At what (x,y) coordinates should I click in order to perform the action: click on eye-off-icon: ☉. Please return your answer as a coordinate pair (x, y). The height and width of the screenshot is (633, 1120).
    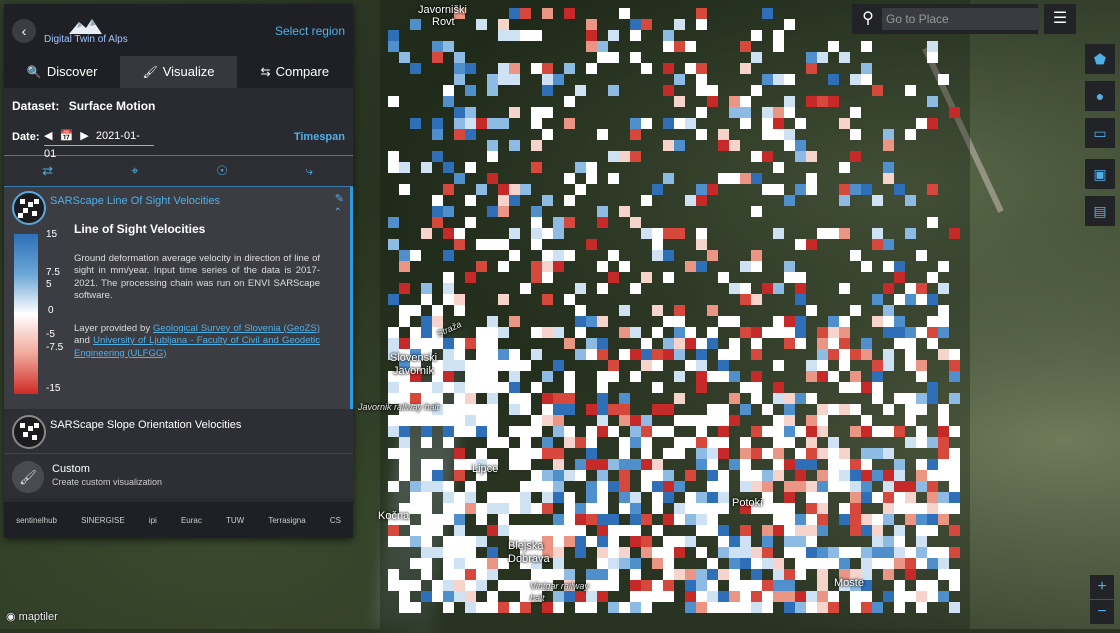
    Looking at the image, I should click on (222, 171).